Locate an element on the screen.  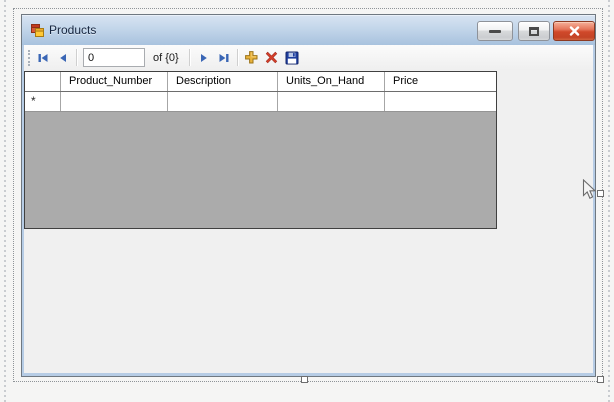
move-next-button is located at coordinates (204, 58).